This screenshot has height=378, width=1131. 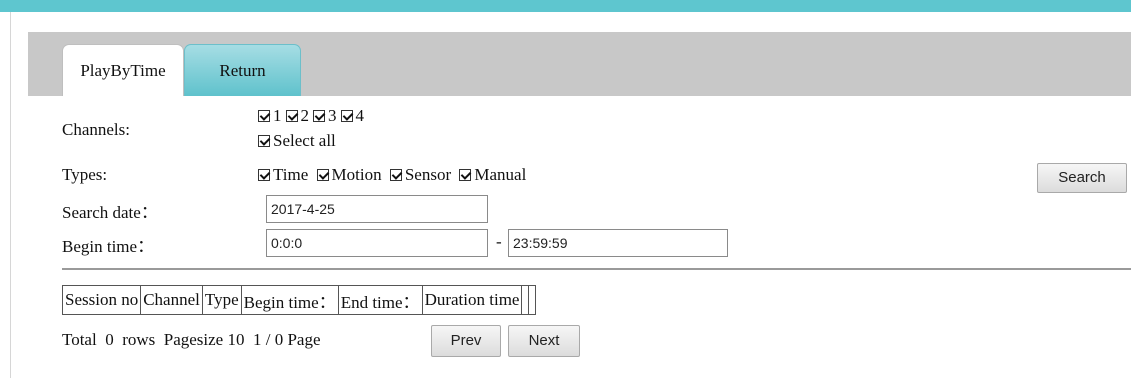 I want to click on prev-button: Prev, so click(x=466, y=341).